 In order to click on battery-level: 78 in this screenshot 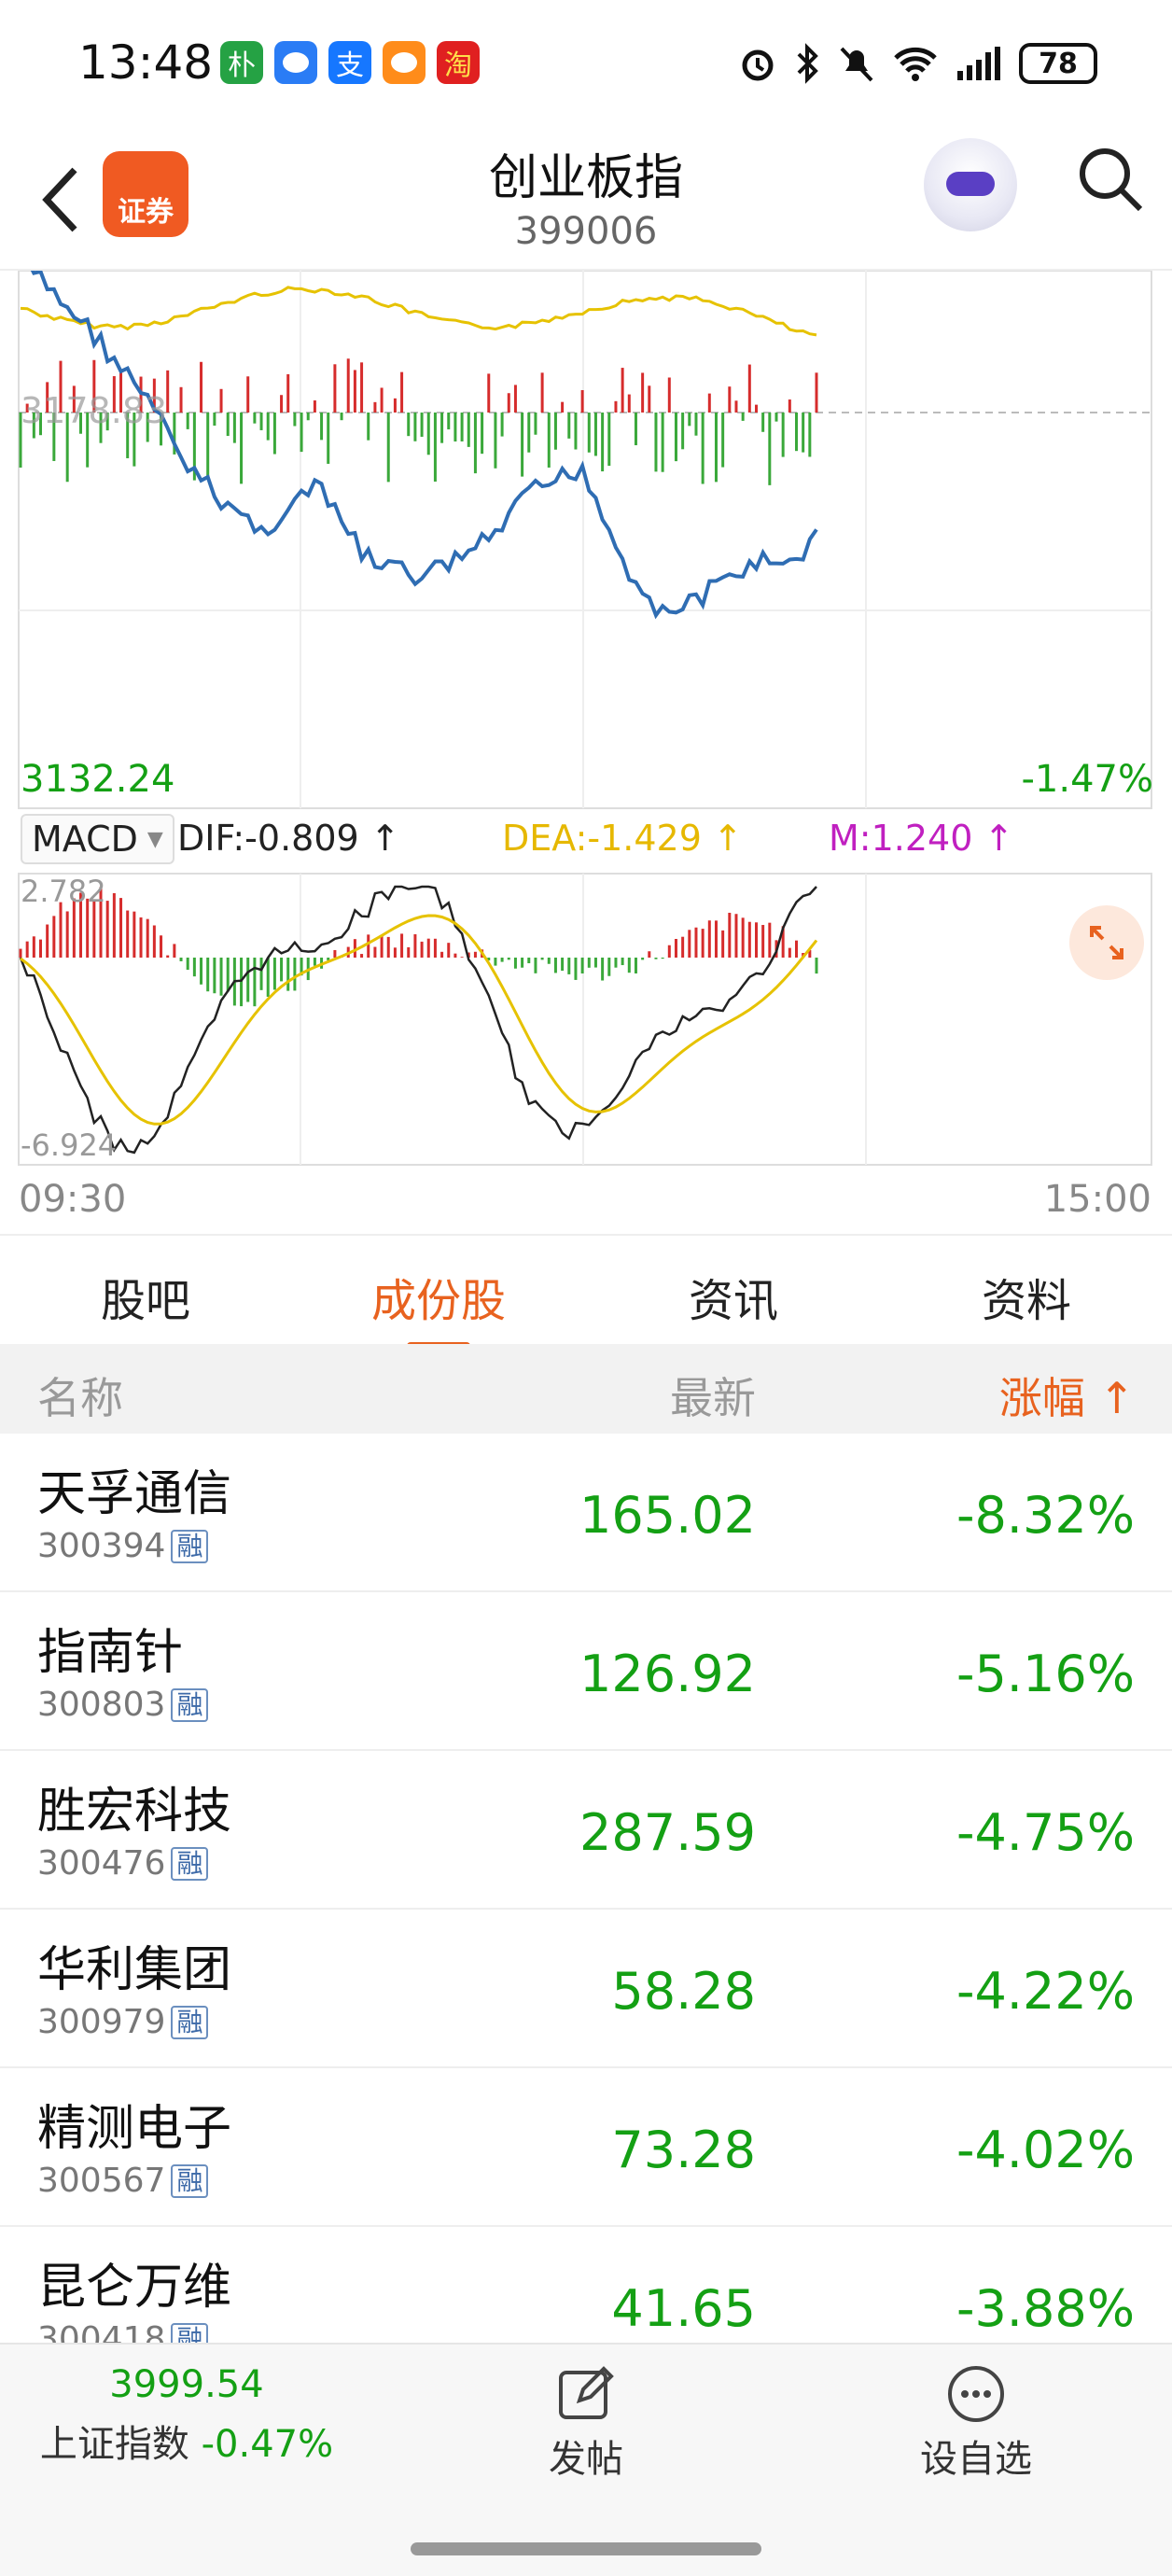, I will do `click(1058, 63)`.